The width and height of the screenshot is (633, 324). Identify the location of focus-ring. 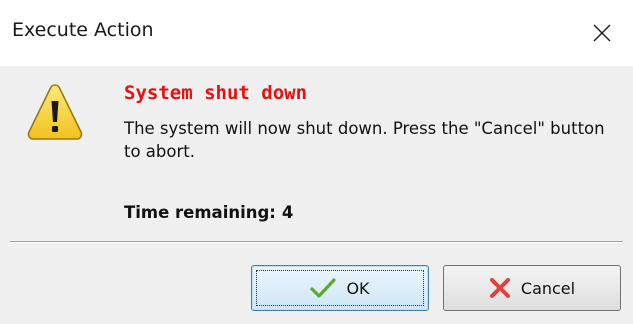
(340, 288).